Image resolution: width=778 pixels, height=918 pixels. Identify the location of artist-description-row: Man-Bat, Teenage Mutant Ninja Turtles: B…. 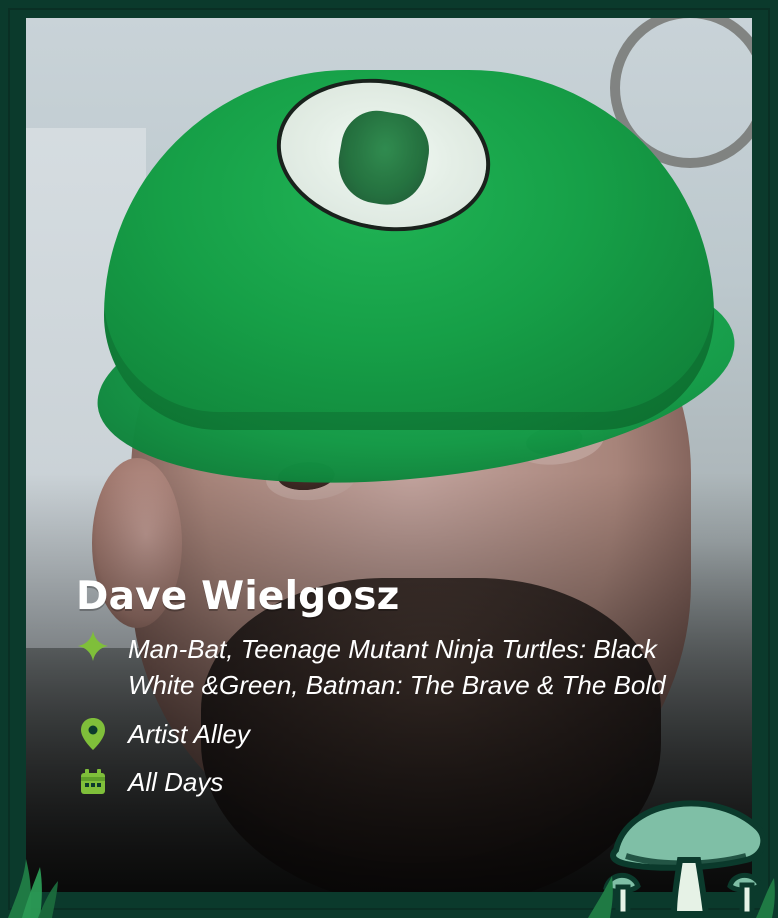
(401, 666).